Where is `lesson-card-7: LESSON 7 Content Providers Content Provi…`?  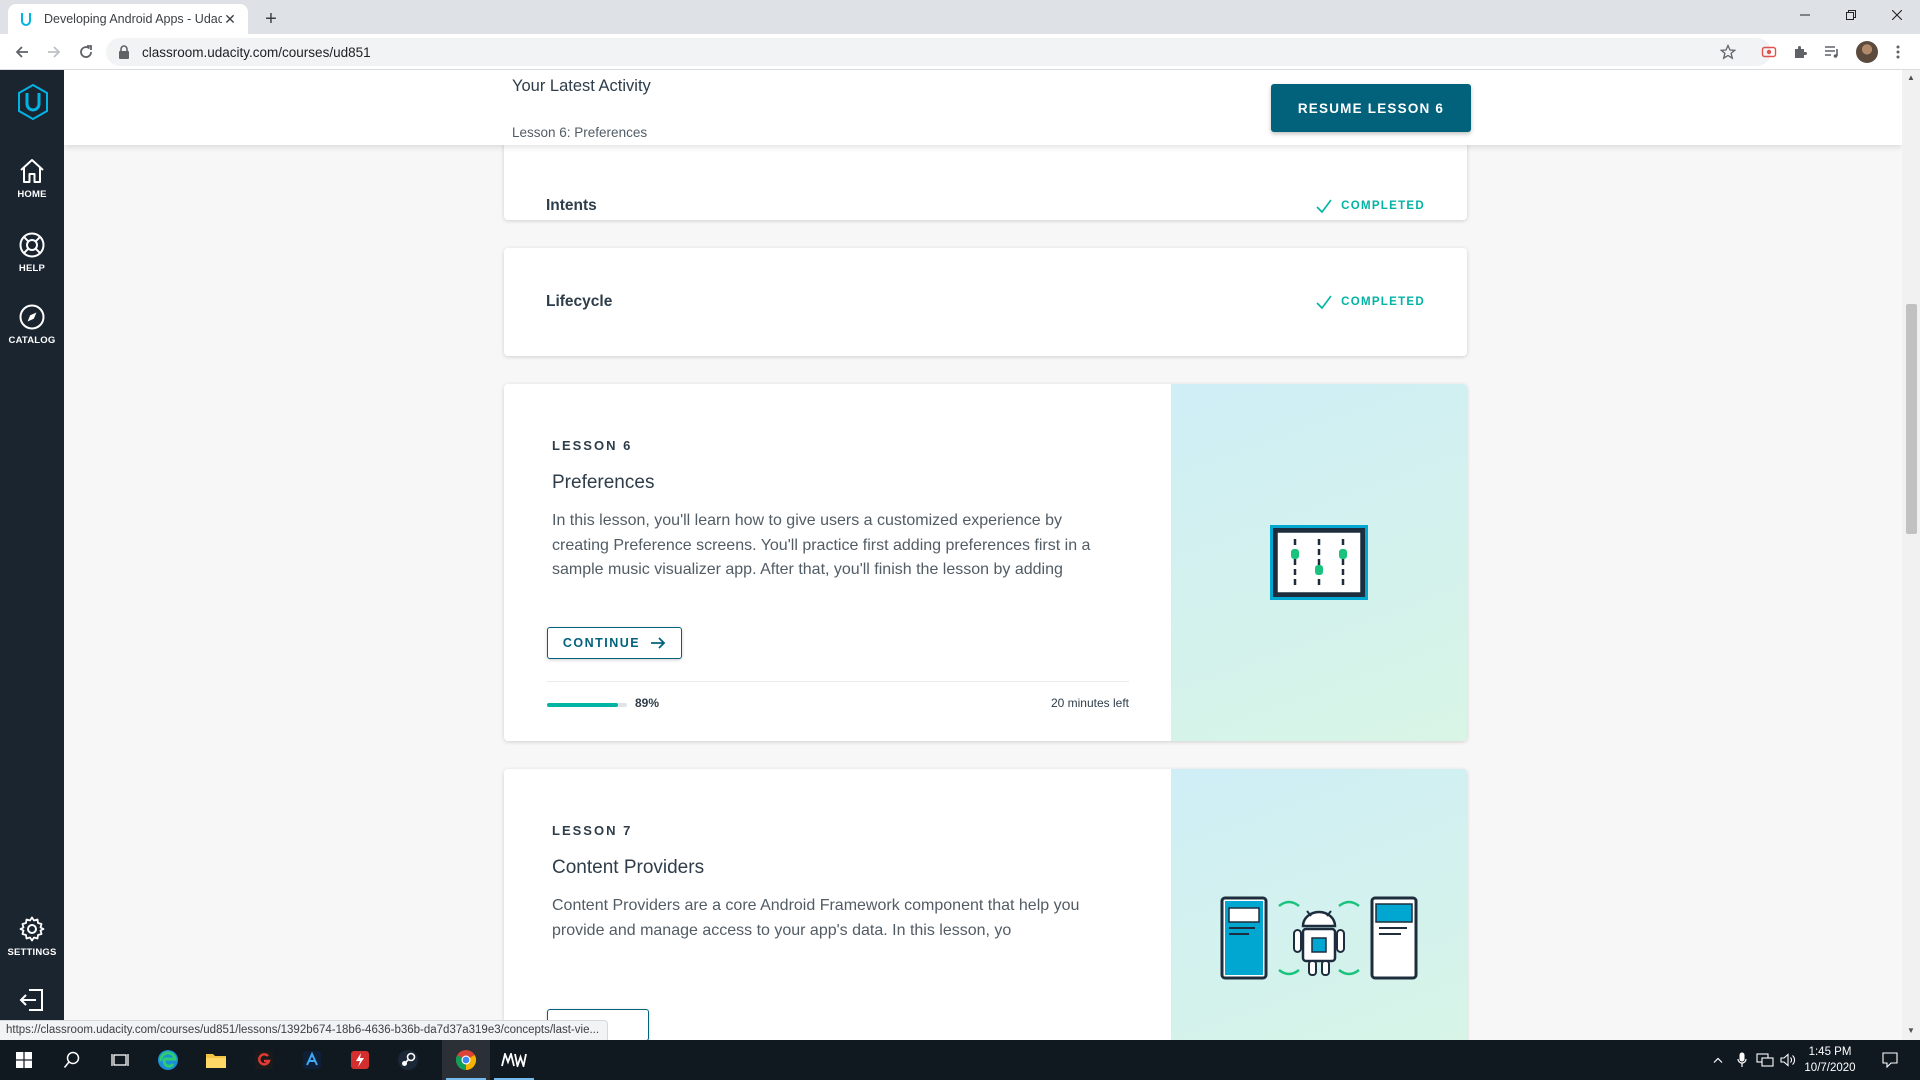 lesson-card-7: LESSON 7 Content Providers Content Provi… is located at coordinates (985, 904).